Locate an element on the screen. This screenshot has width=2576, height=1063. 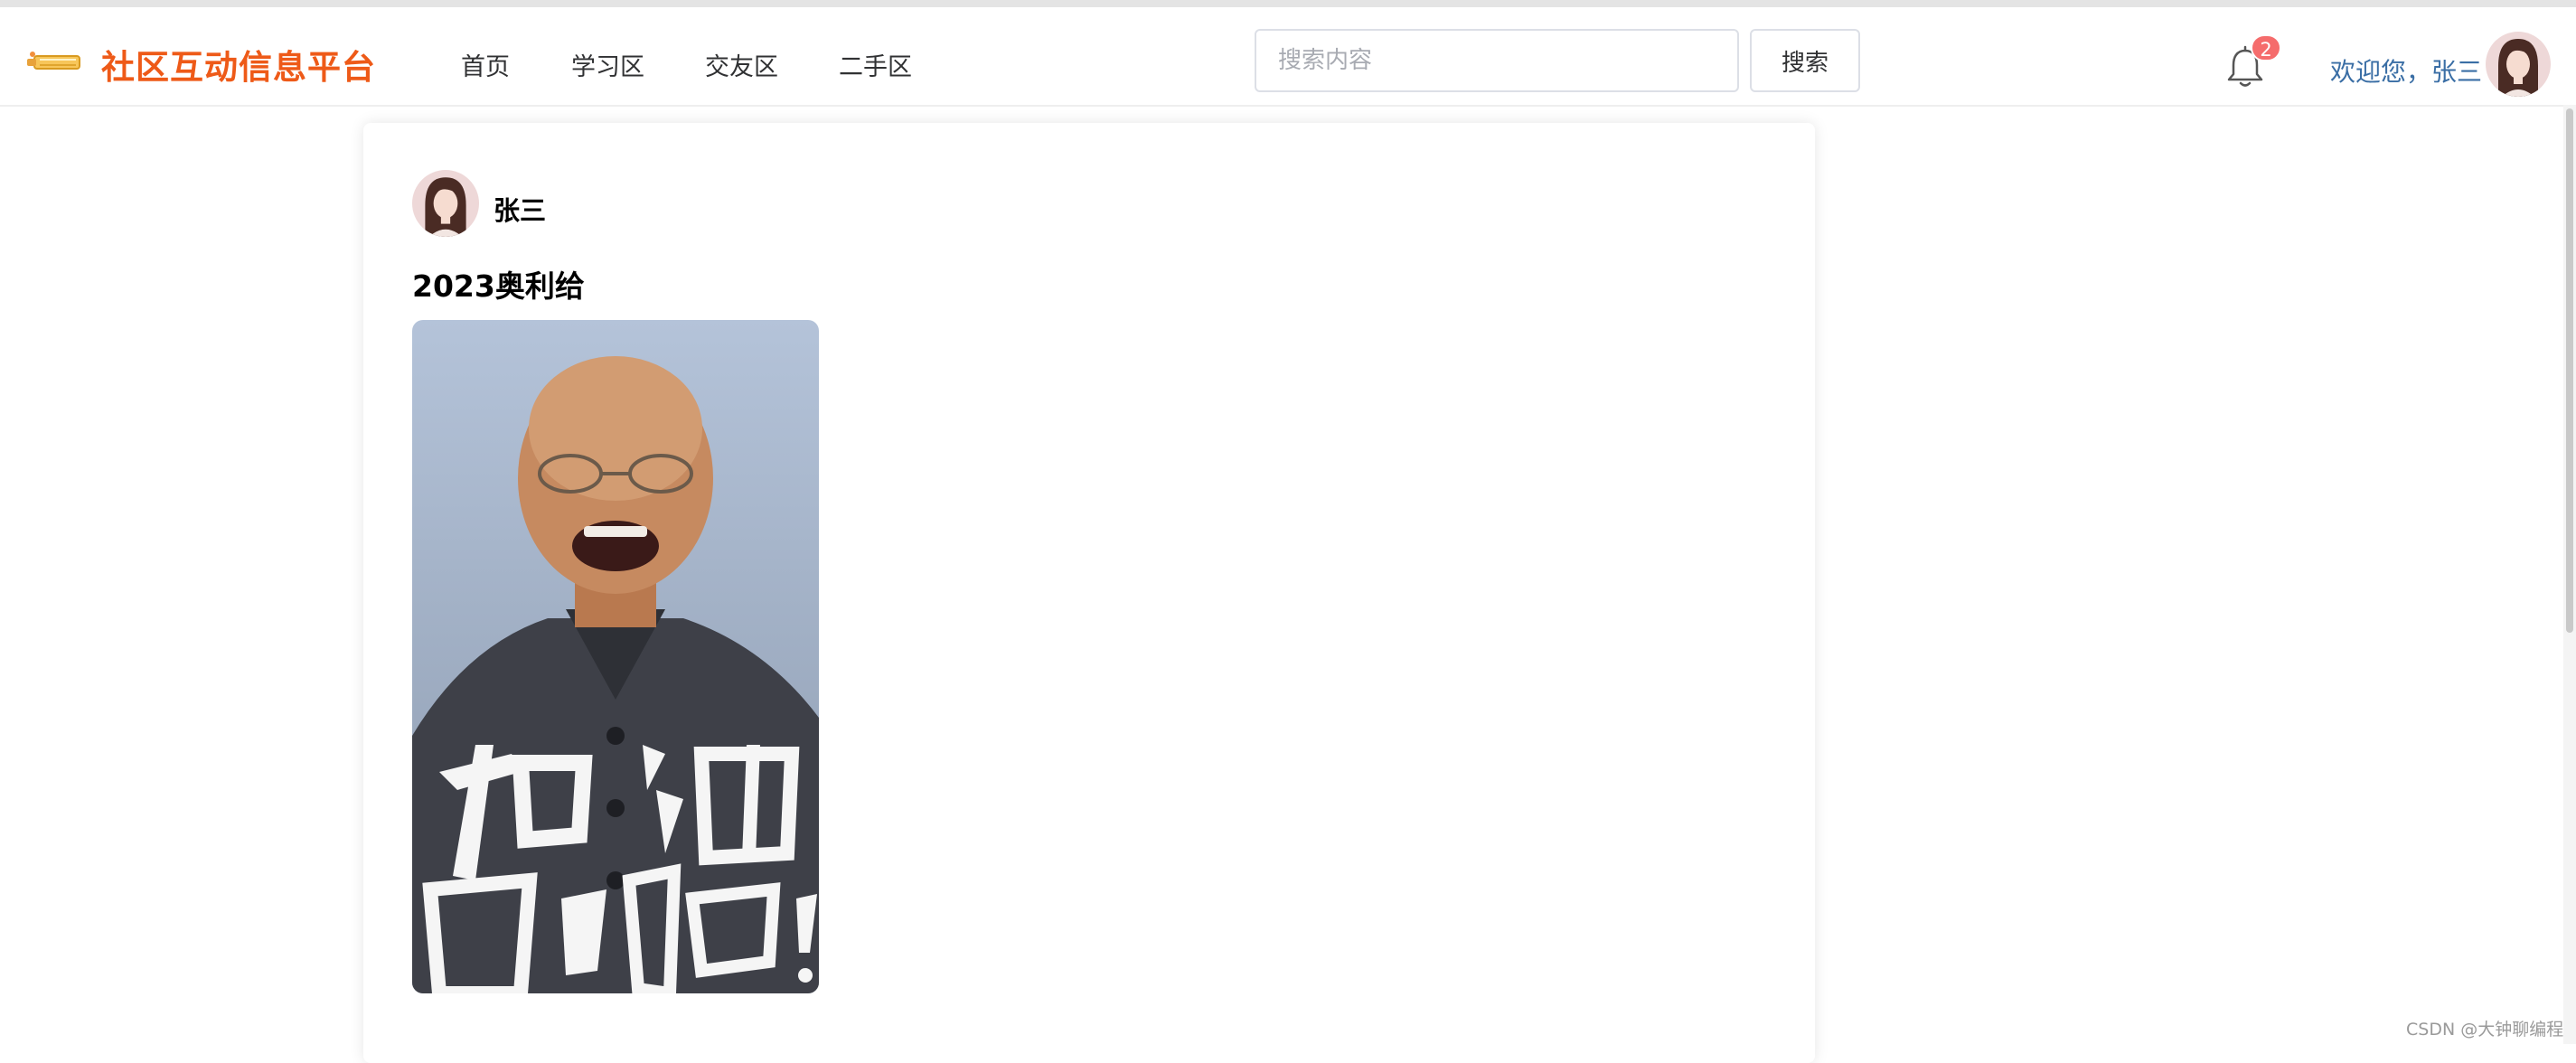
user-avatar is located at coordinates (2519, 64).